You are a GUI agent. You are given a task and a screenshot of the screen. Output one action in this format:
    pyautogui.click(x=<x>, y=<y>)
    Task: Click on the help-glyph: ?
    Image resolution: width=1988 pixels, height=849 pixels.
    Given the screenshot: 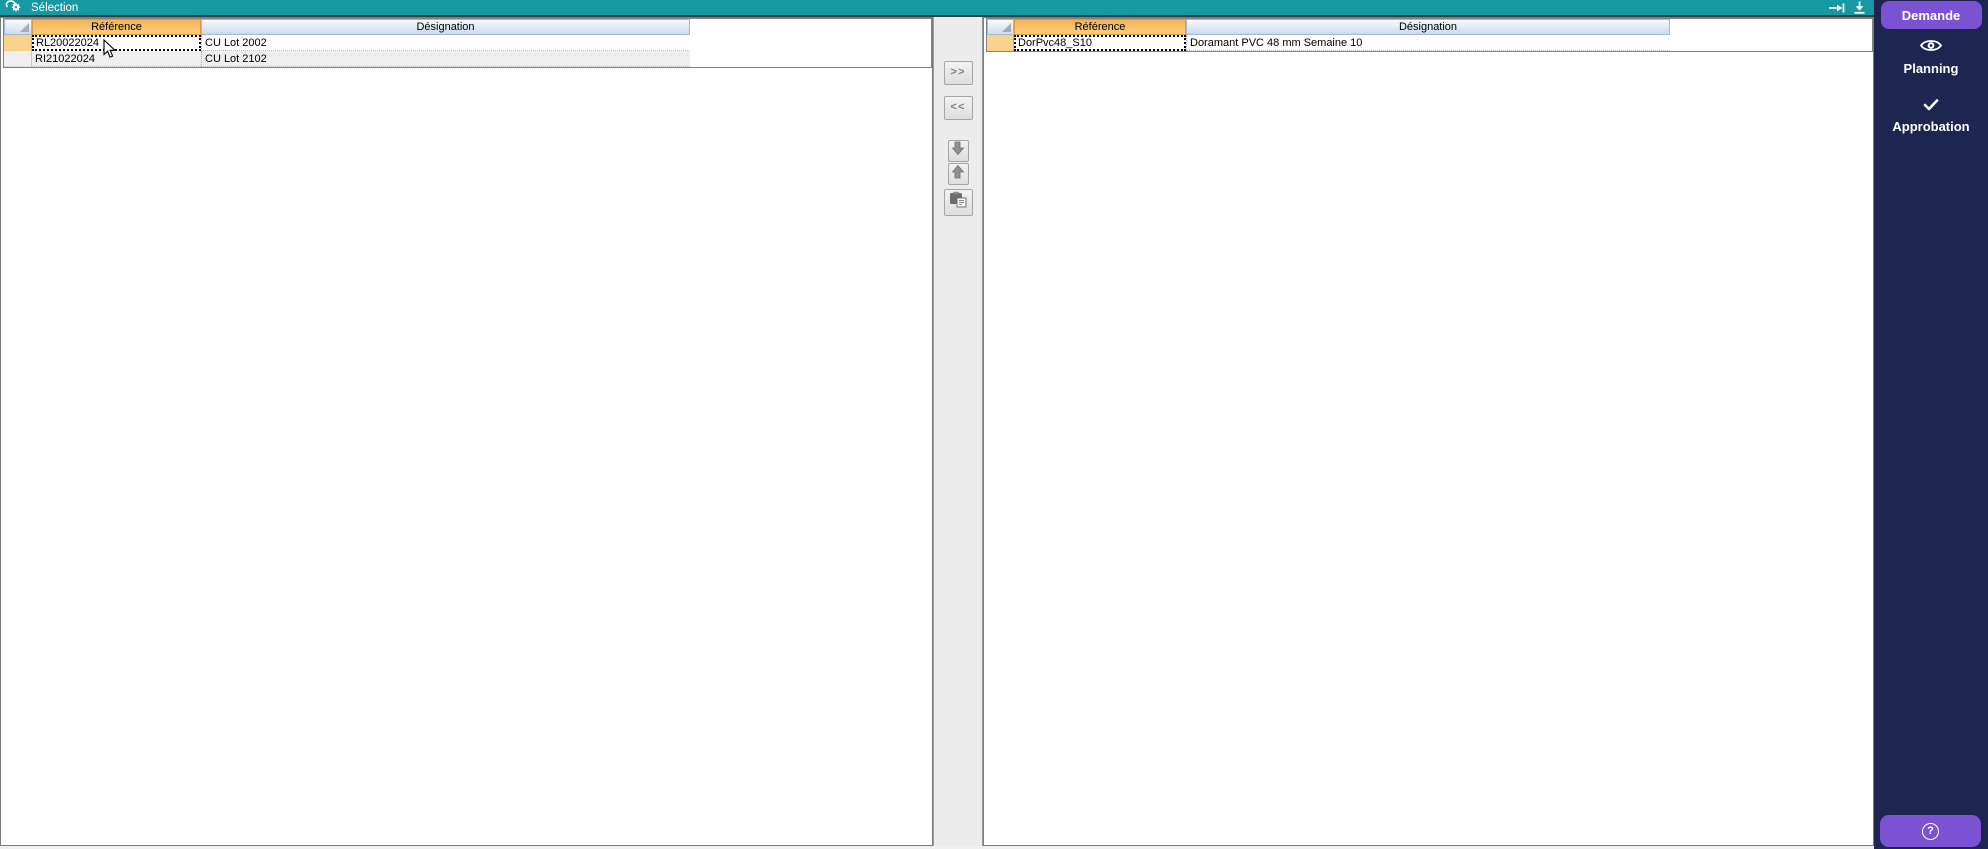 What is the action you would take?
    pyautogui.click(x=1930, y=831)
    